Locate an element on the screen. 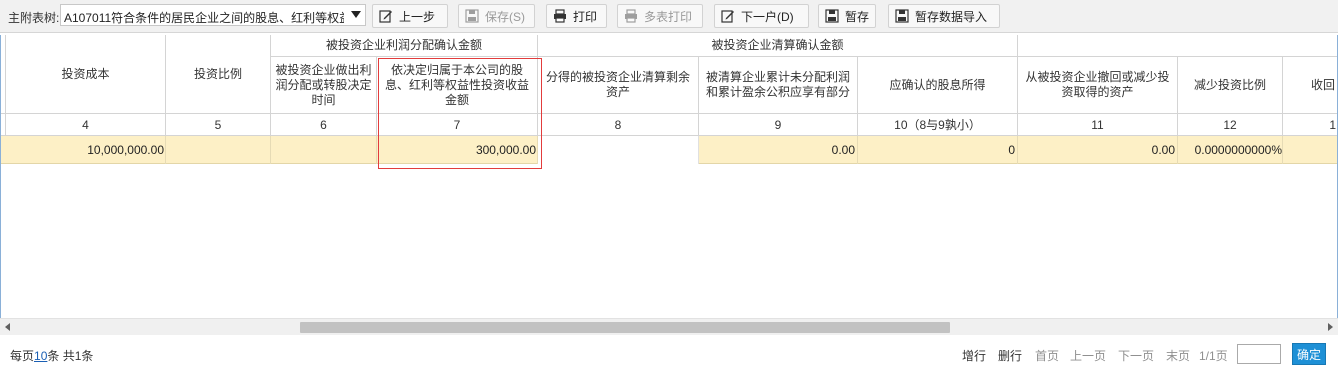 This screenshot has width=1338, height=369. temp-save-button: 暂存 is located at coordinates (847, 16).